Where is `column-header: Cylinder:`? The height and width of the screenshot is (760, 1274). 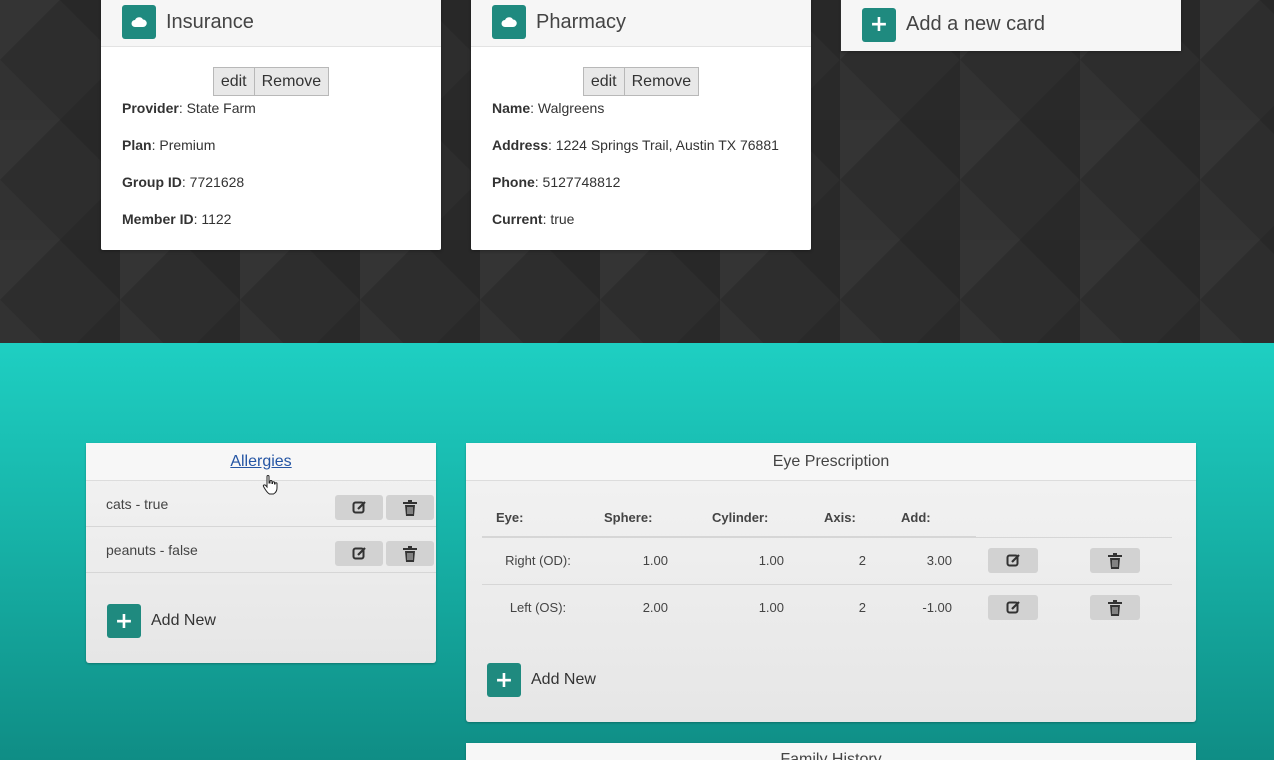
column-header: Cylinder: is located at coordinates (752, 518).